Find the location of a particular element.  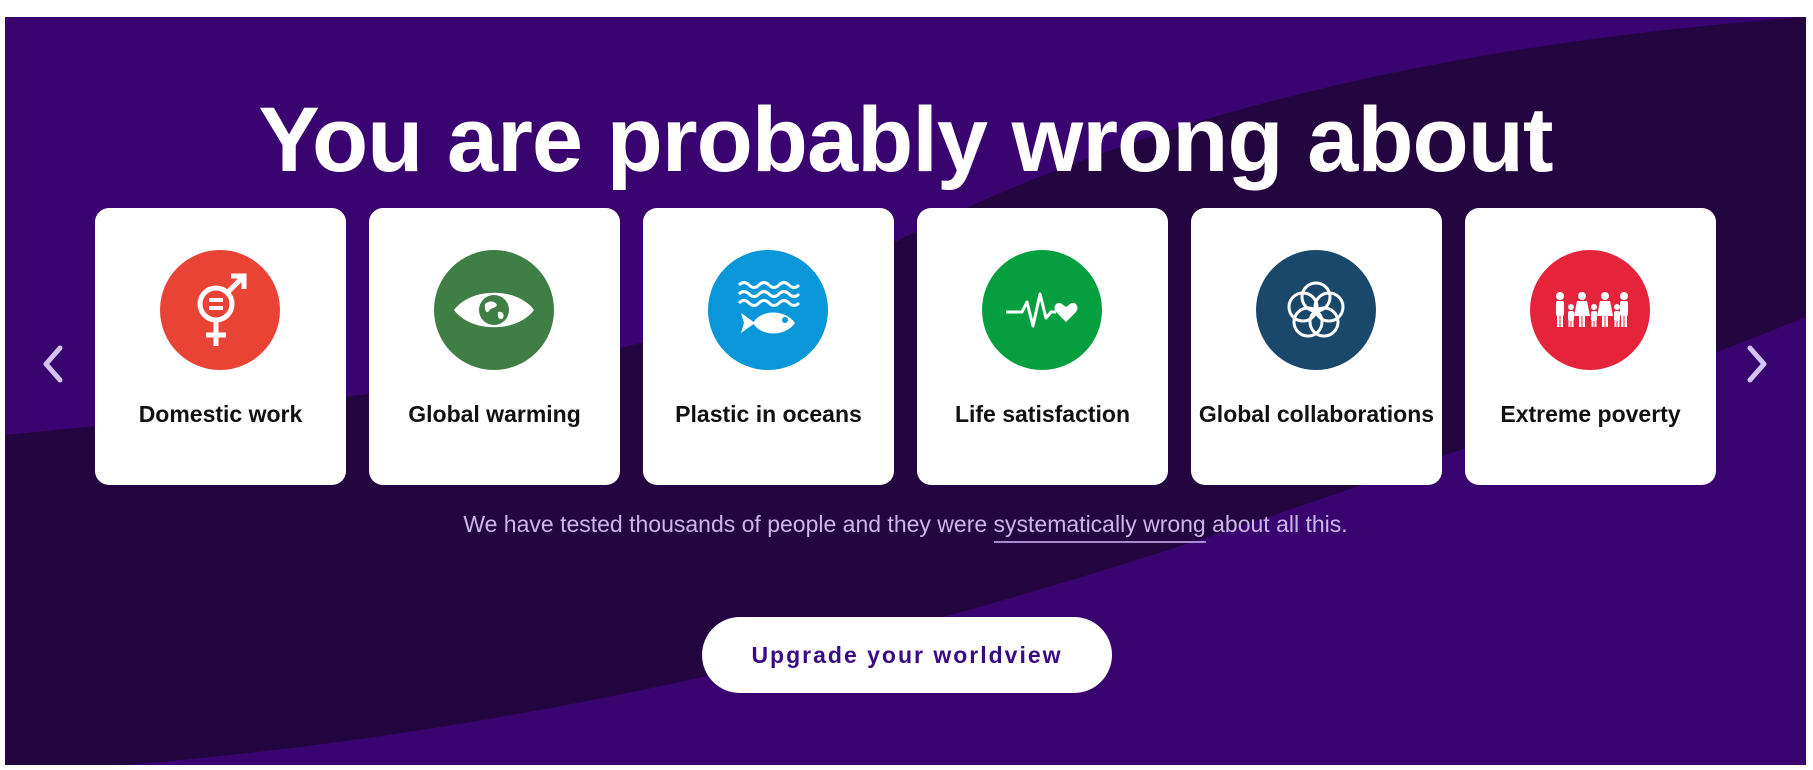

tagline-text-after: about all this. is located at coordinates (1276, 524).